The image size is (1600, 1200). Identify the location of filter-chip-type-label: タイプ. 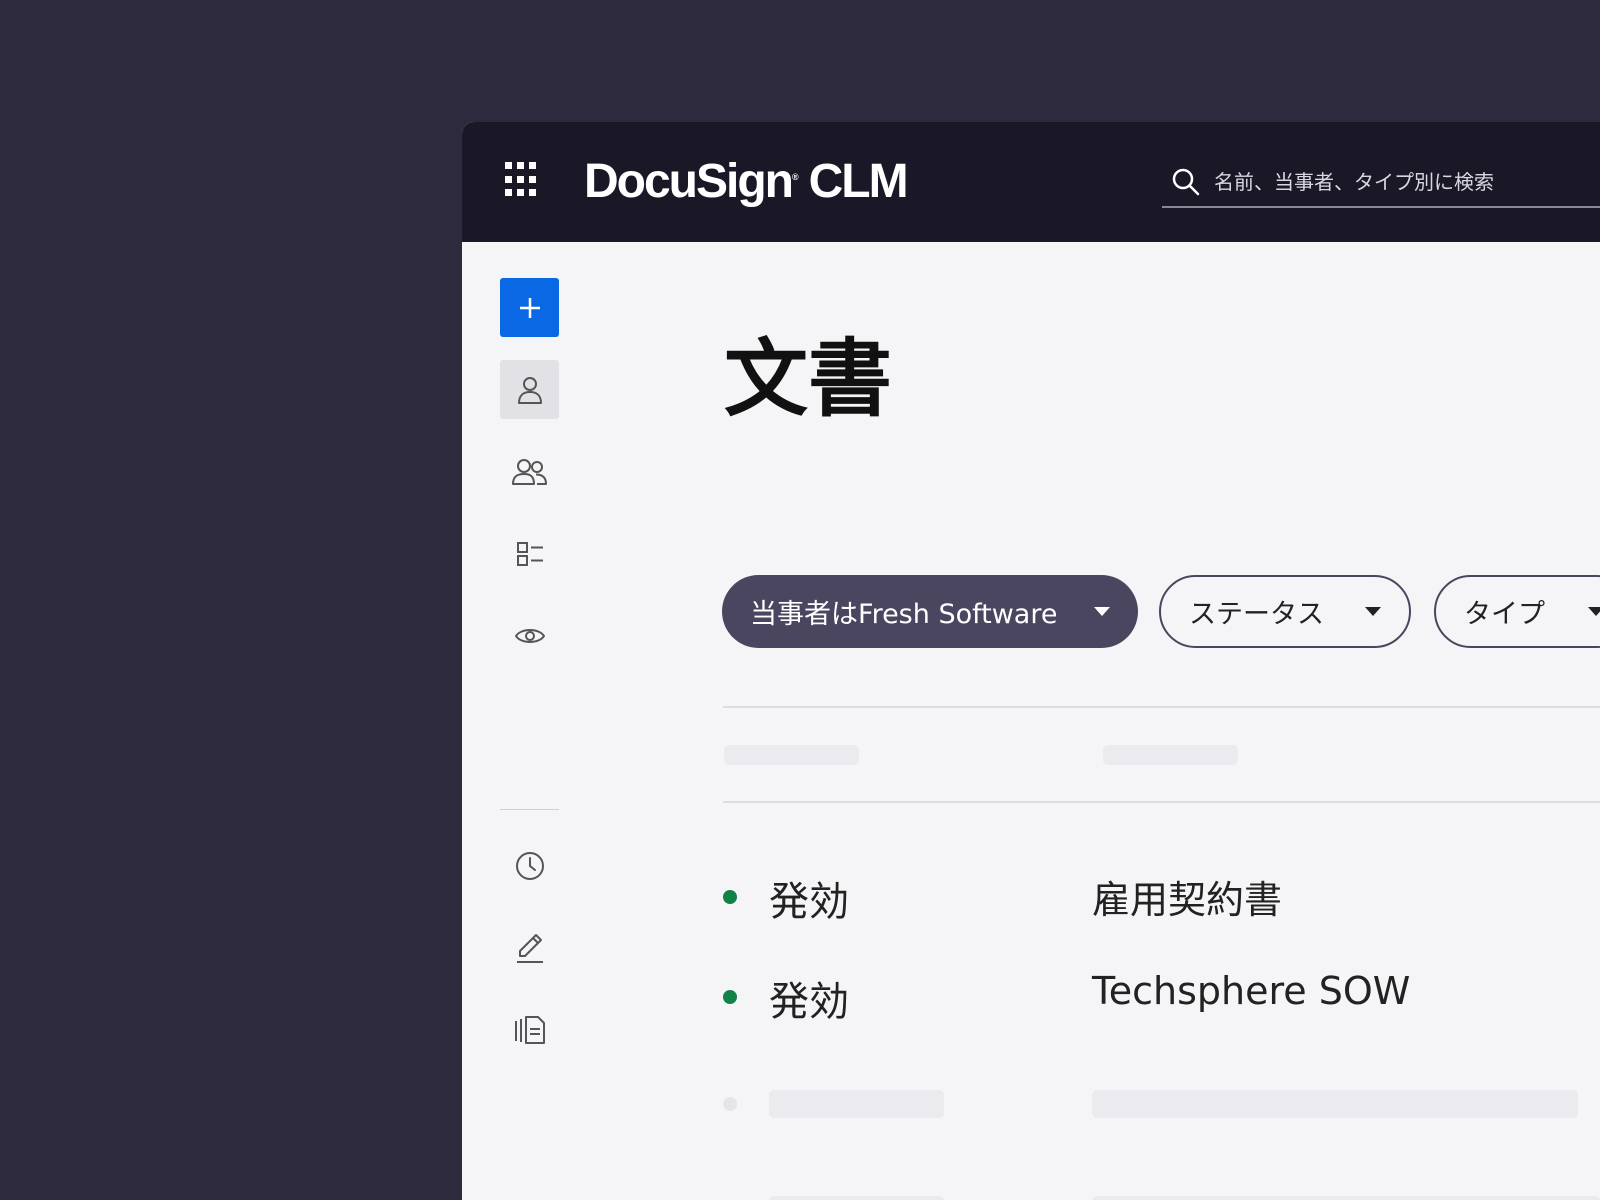
(1504, 614).